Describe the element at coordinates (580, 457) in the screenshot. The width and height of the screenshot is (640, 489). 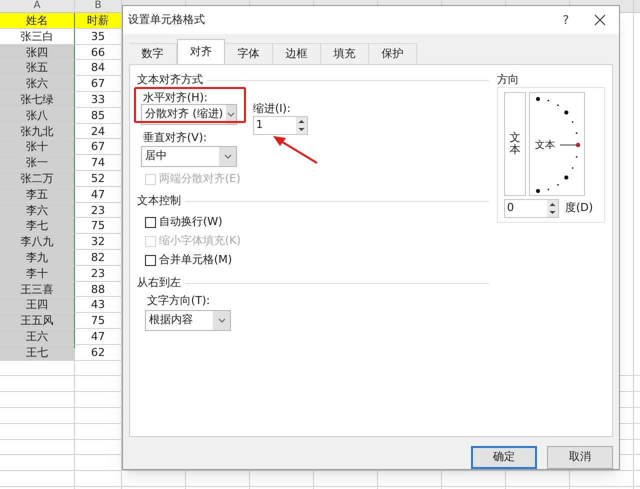
I see `dialog-button: 取消` at that location.